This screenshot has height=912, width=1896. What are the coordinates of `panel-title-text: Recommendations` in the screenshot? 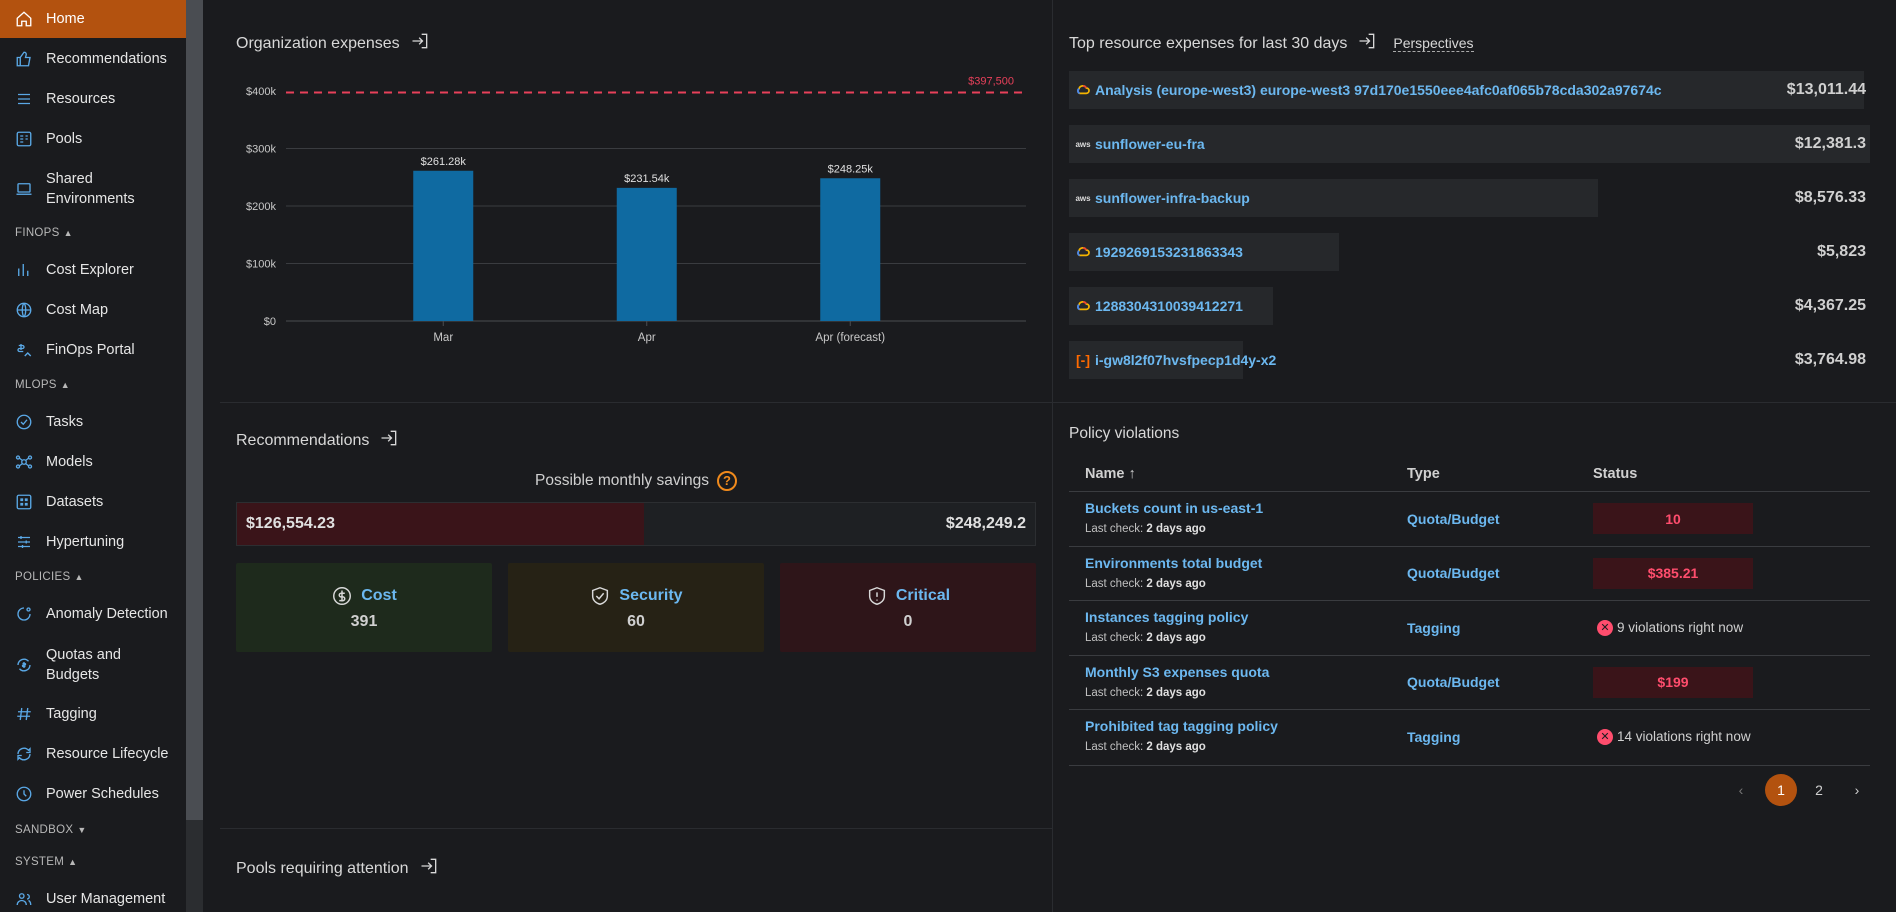 It's located at (303, 440).